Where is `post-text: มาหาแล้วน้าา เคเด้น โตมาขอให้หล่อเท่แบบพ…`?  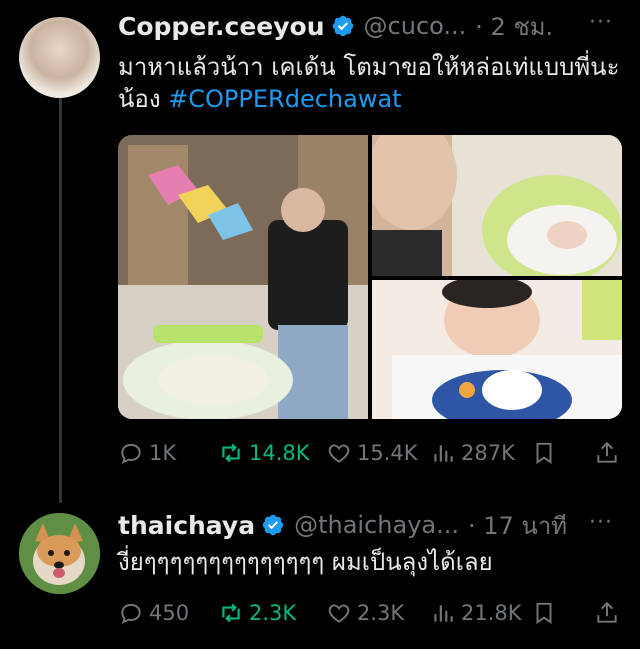
post-text: มาหาแล้วน้าา เคเด้น โตมาขอให้หล่อเท่แบบพ… is located at coordinates (373, 83).